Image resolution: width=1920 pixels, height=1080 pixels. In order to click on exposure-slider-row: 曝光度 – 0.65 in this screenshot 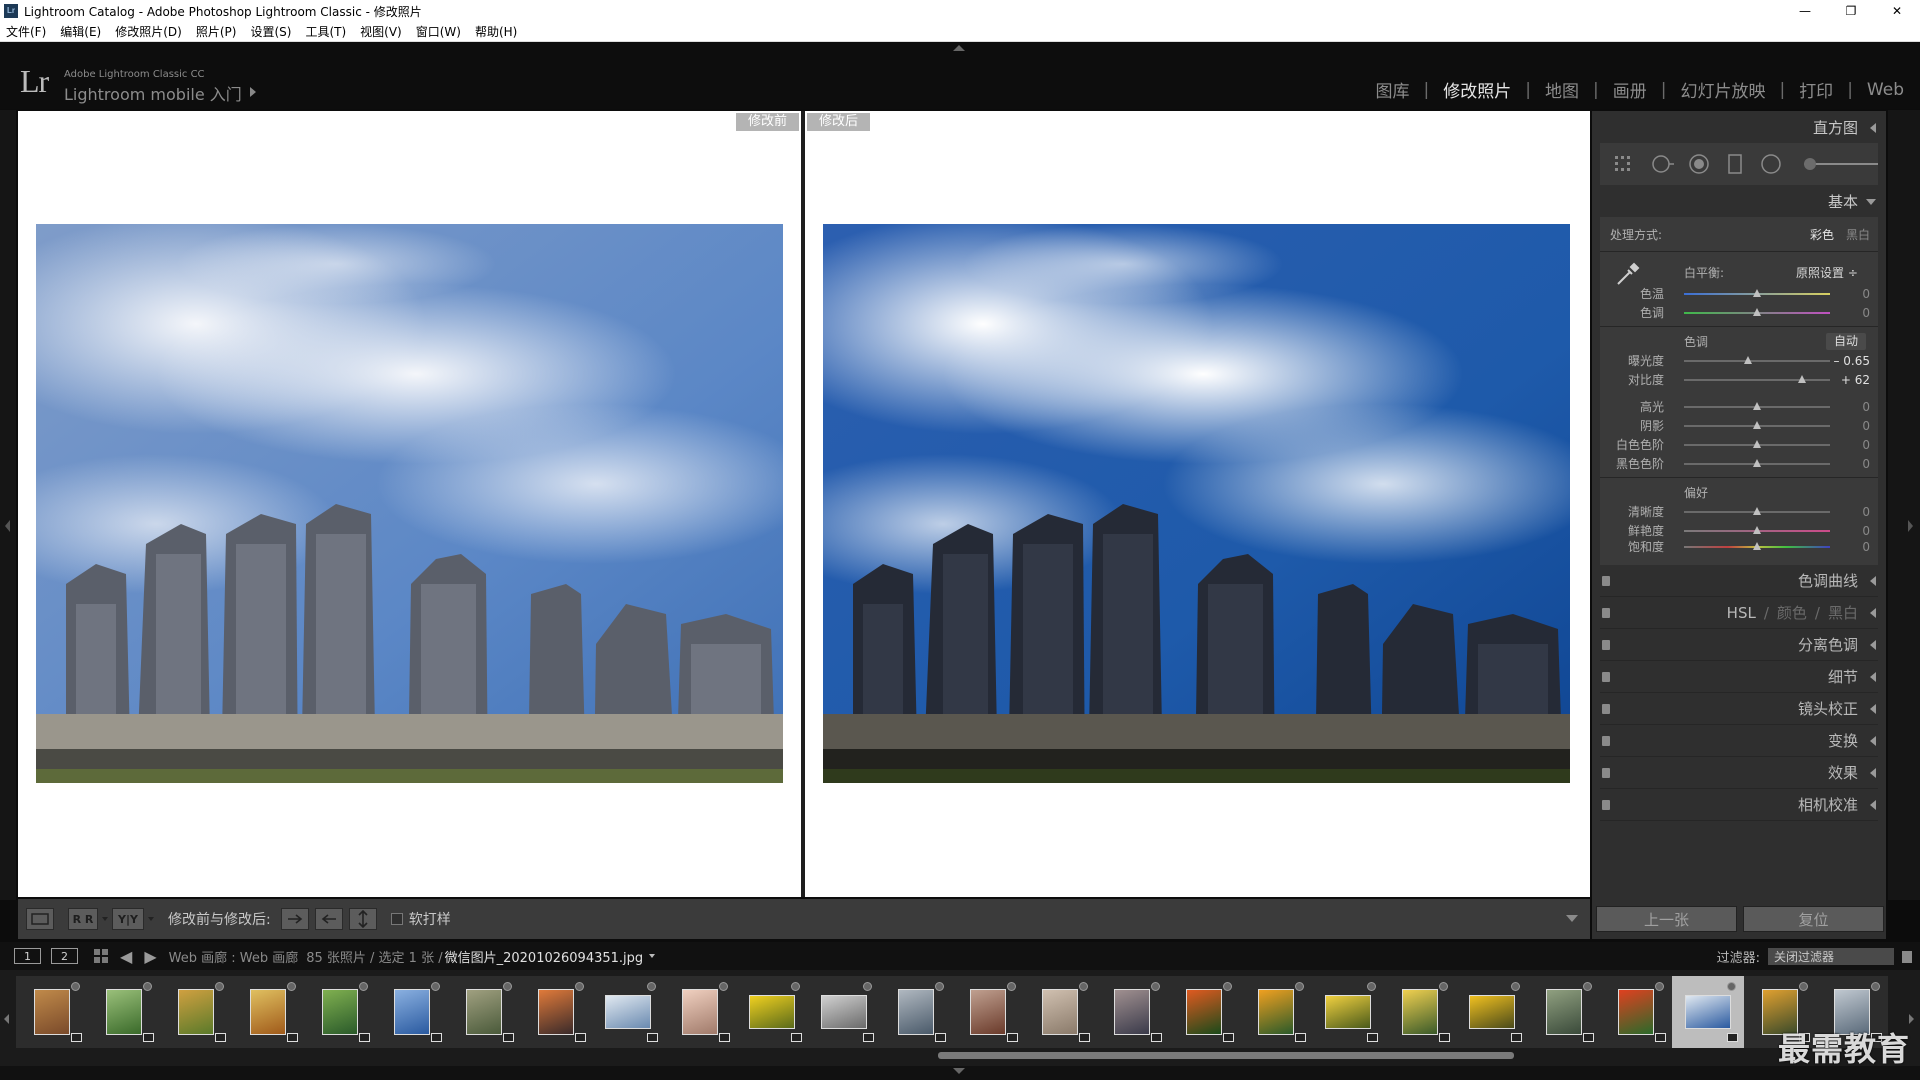, I will do `click(1739, 360)`.